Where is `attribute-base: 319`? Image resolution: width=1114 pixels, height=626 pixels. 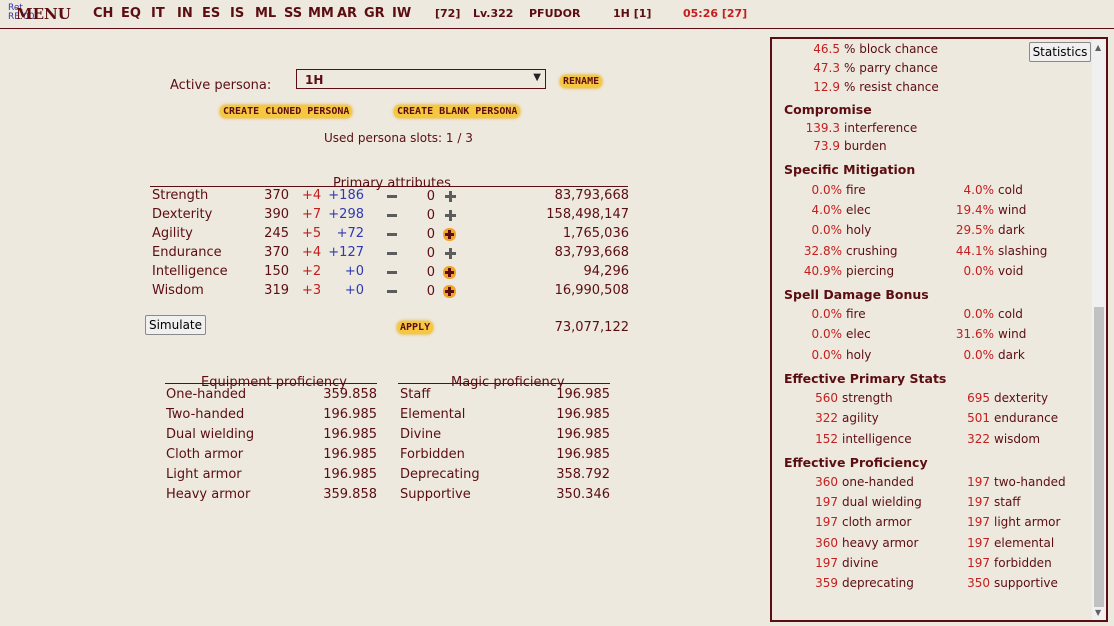 attribute-base: 319 is located at coordinates (276, 290).